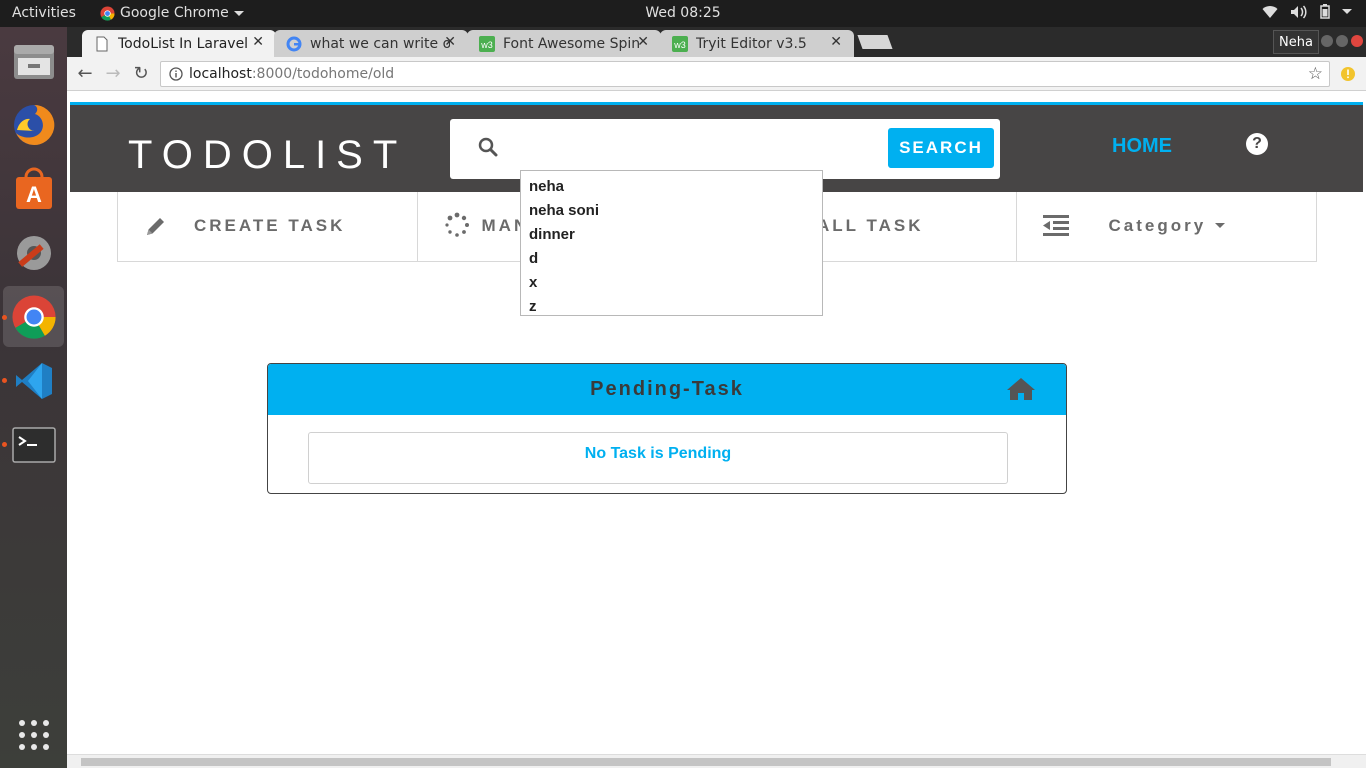 The width and height of the screenshot is (1366, 768). Describe the element at coordinates (179, 43) in the screenshot. I see `tab-todolist: TodoList In Laravel ✕` at that location.